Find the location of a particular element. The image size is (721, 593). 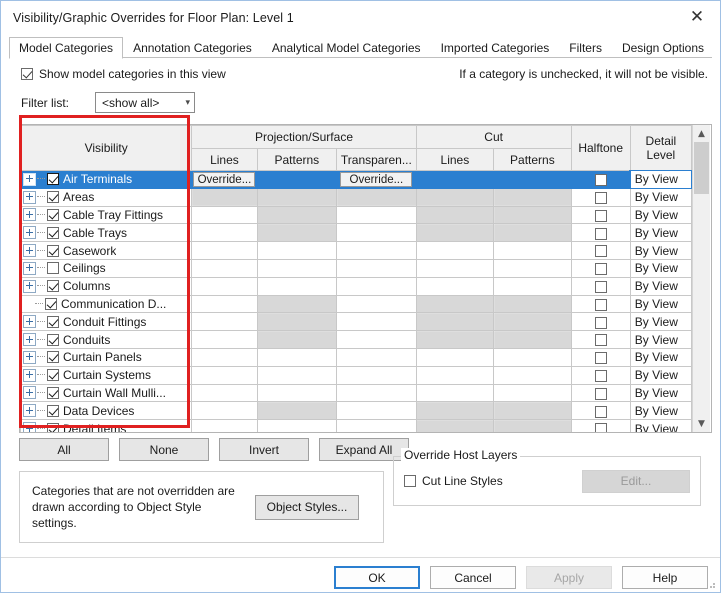

none-button: None is located at coordinates (164, 449).